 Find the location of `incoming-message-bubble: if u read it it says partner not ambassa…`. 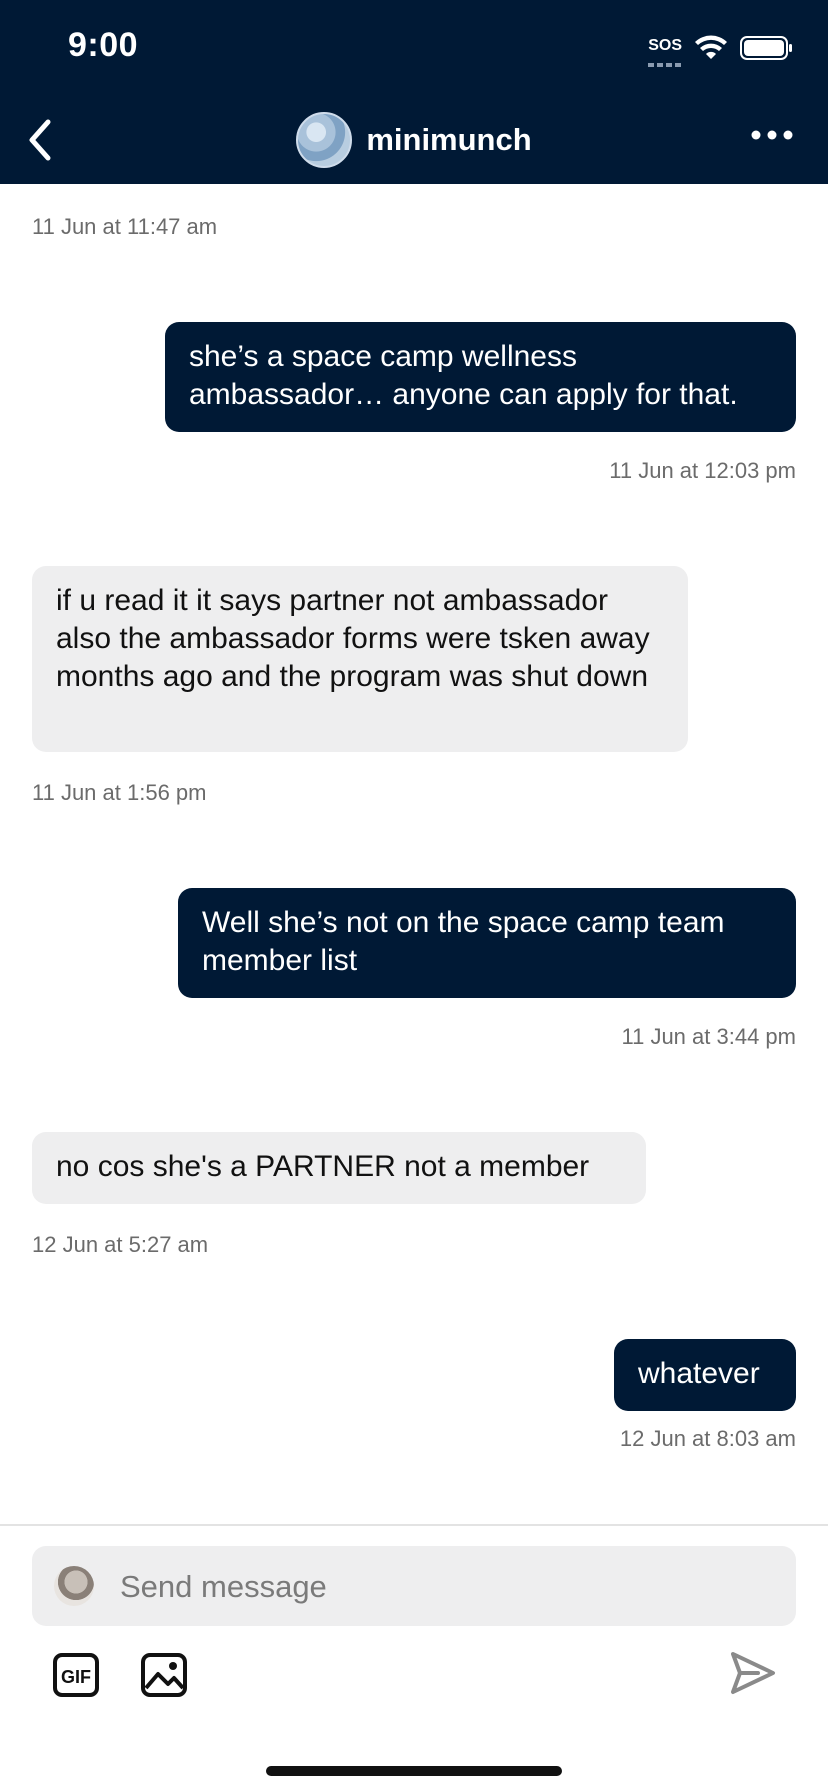

incoming-message-bubble: if u read it it says partner not ambassa… is located at coordinates (360, 659).